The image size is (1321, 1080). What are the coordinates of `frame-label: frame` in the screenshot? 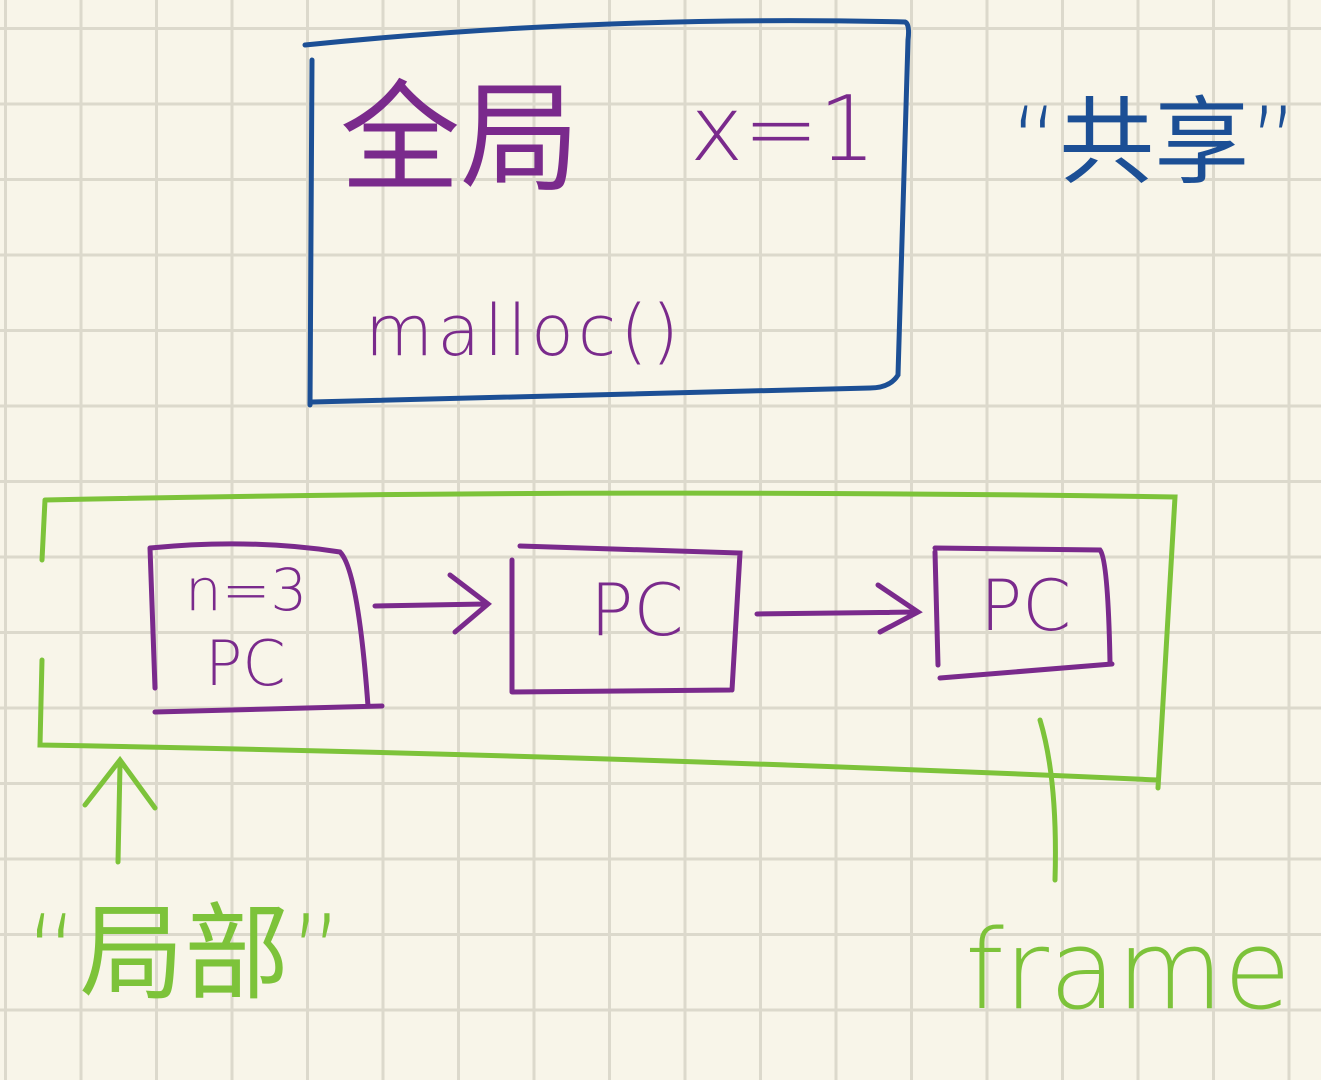 It's located at (1128, 970).